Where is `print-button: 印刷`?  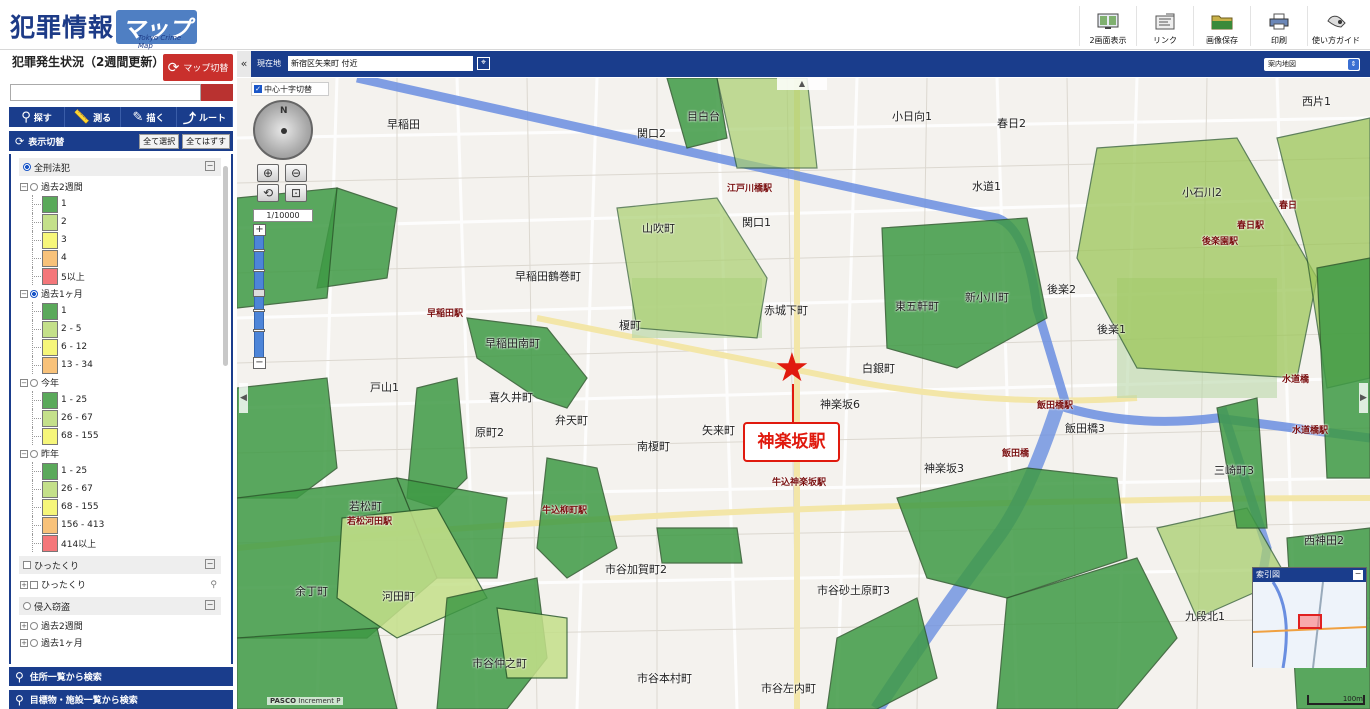 print-button: 印刷 is located at coordinates (1278, 26).